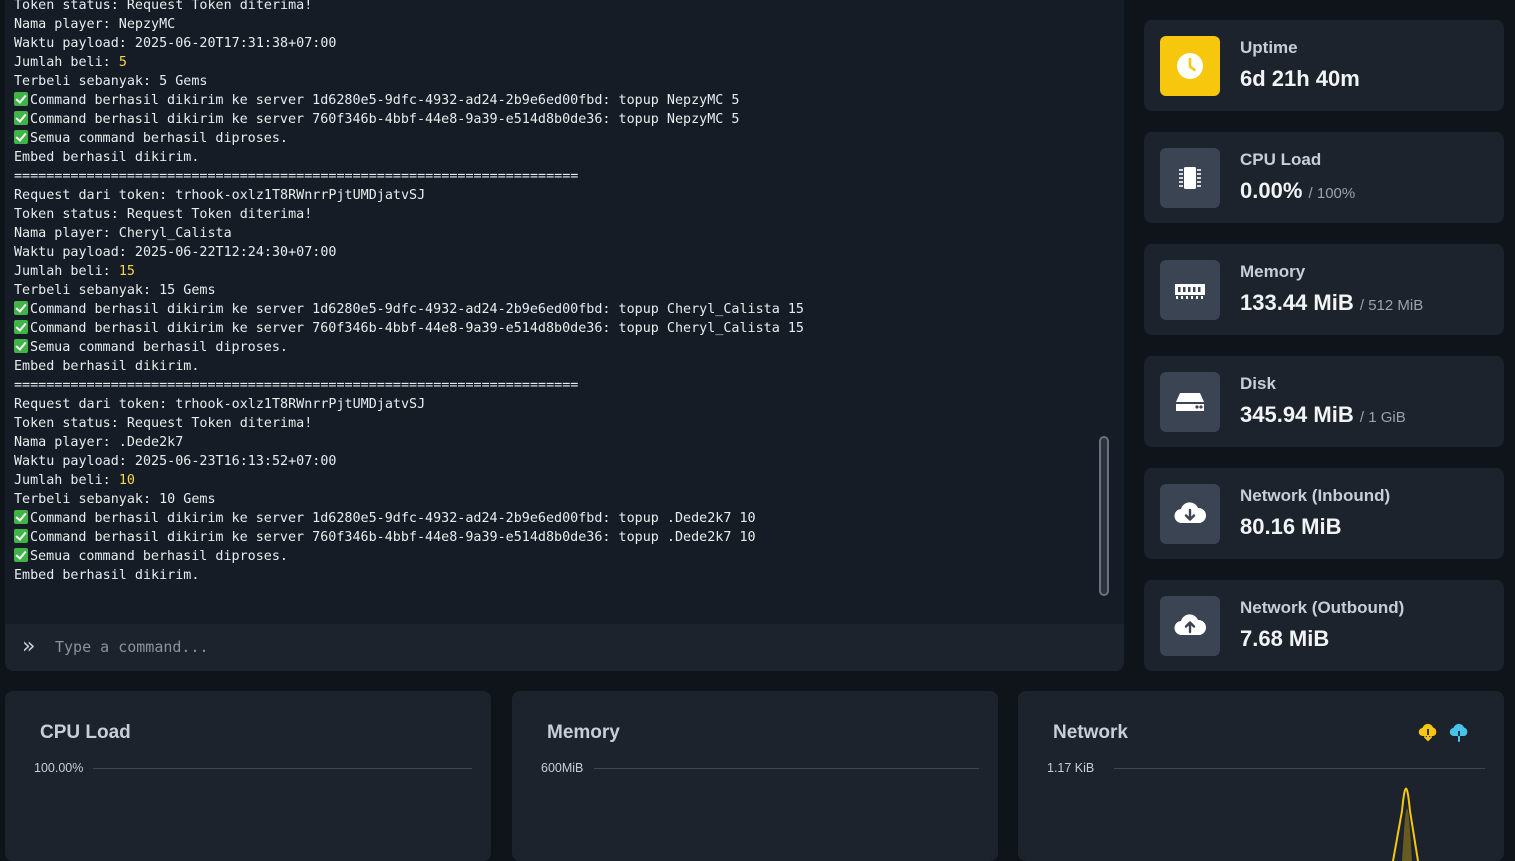 The image size is (1515, 861). I want to click on stat-card-cpu: CPU Load 0.00% / 100%, so click(1324, 177).